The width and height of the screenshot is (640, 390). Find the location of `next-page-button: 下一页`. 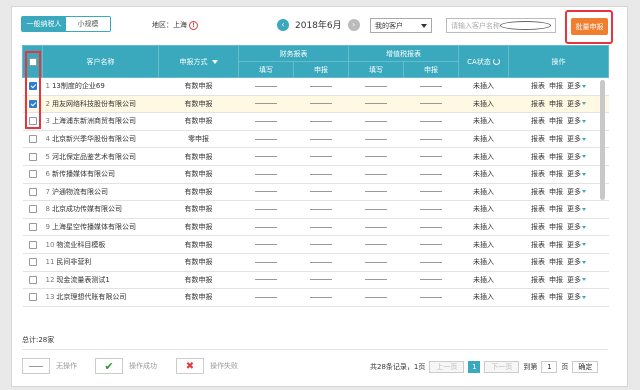

next-page-button: 下一页 is located at coordinates (502, 367).